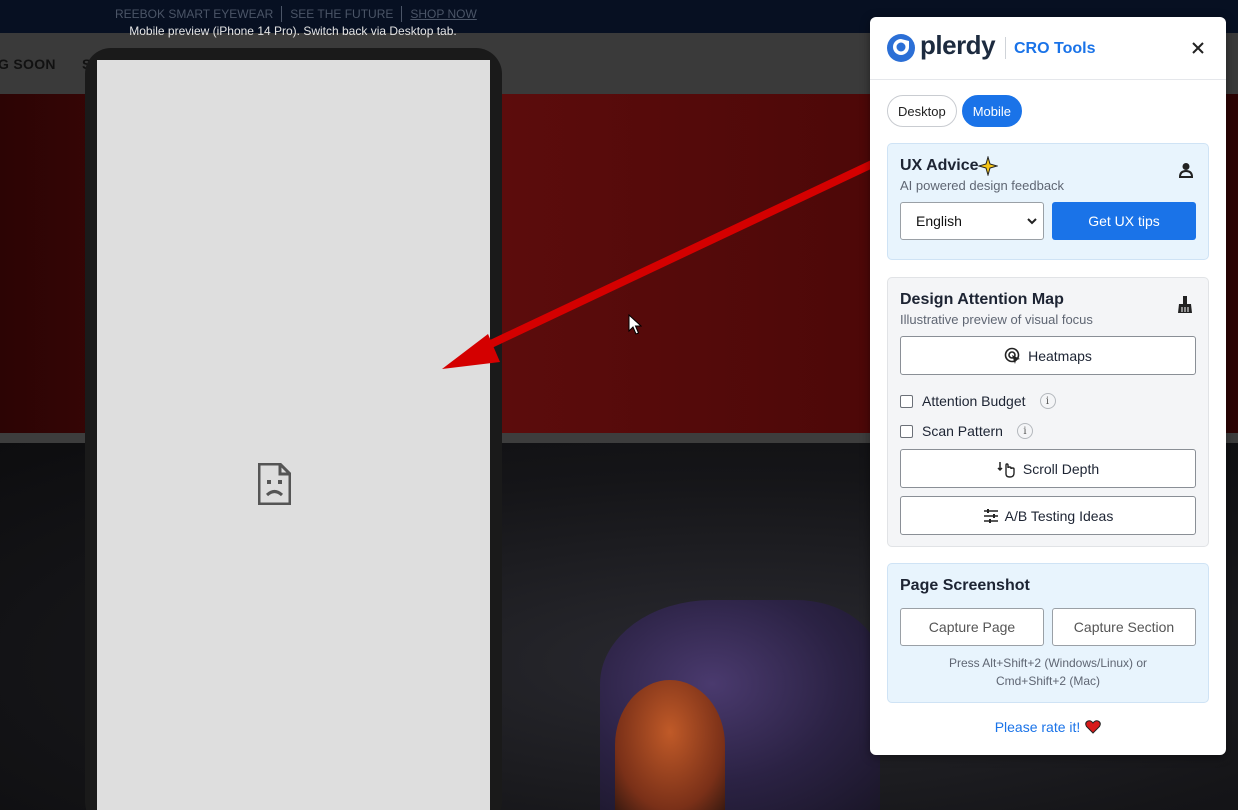  Describe the element at coordinates (939, 221) in the screenshot. I see `language-select-value: English` at that location.